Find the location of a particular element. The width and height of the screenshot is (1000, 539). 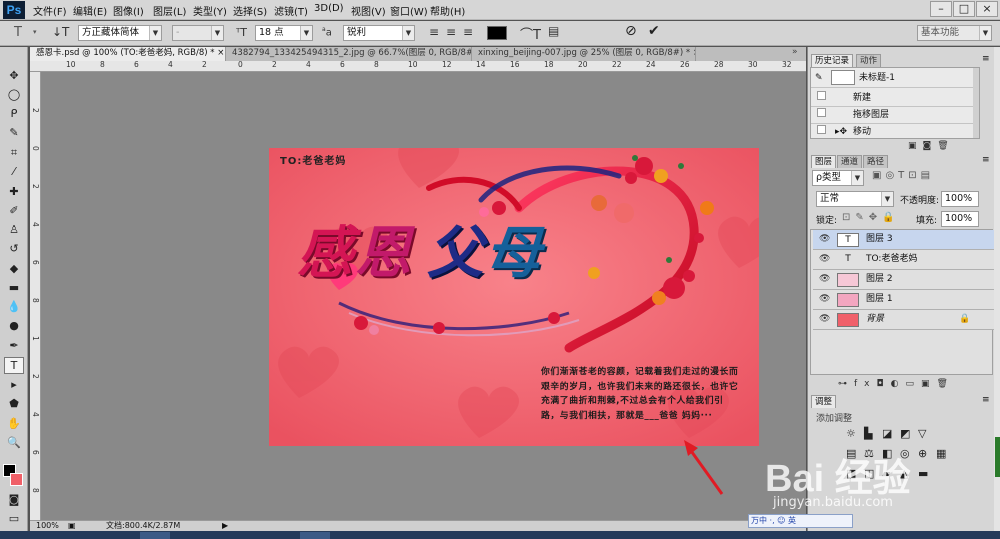

tool-preset-arrow-icon: ▾ is located at coordinates (35, 32).